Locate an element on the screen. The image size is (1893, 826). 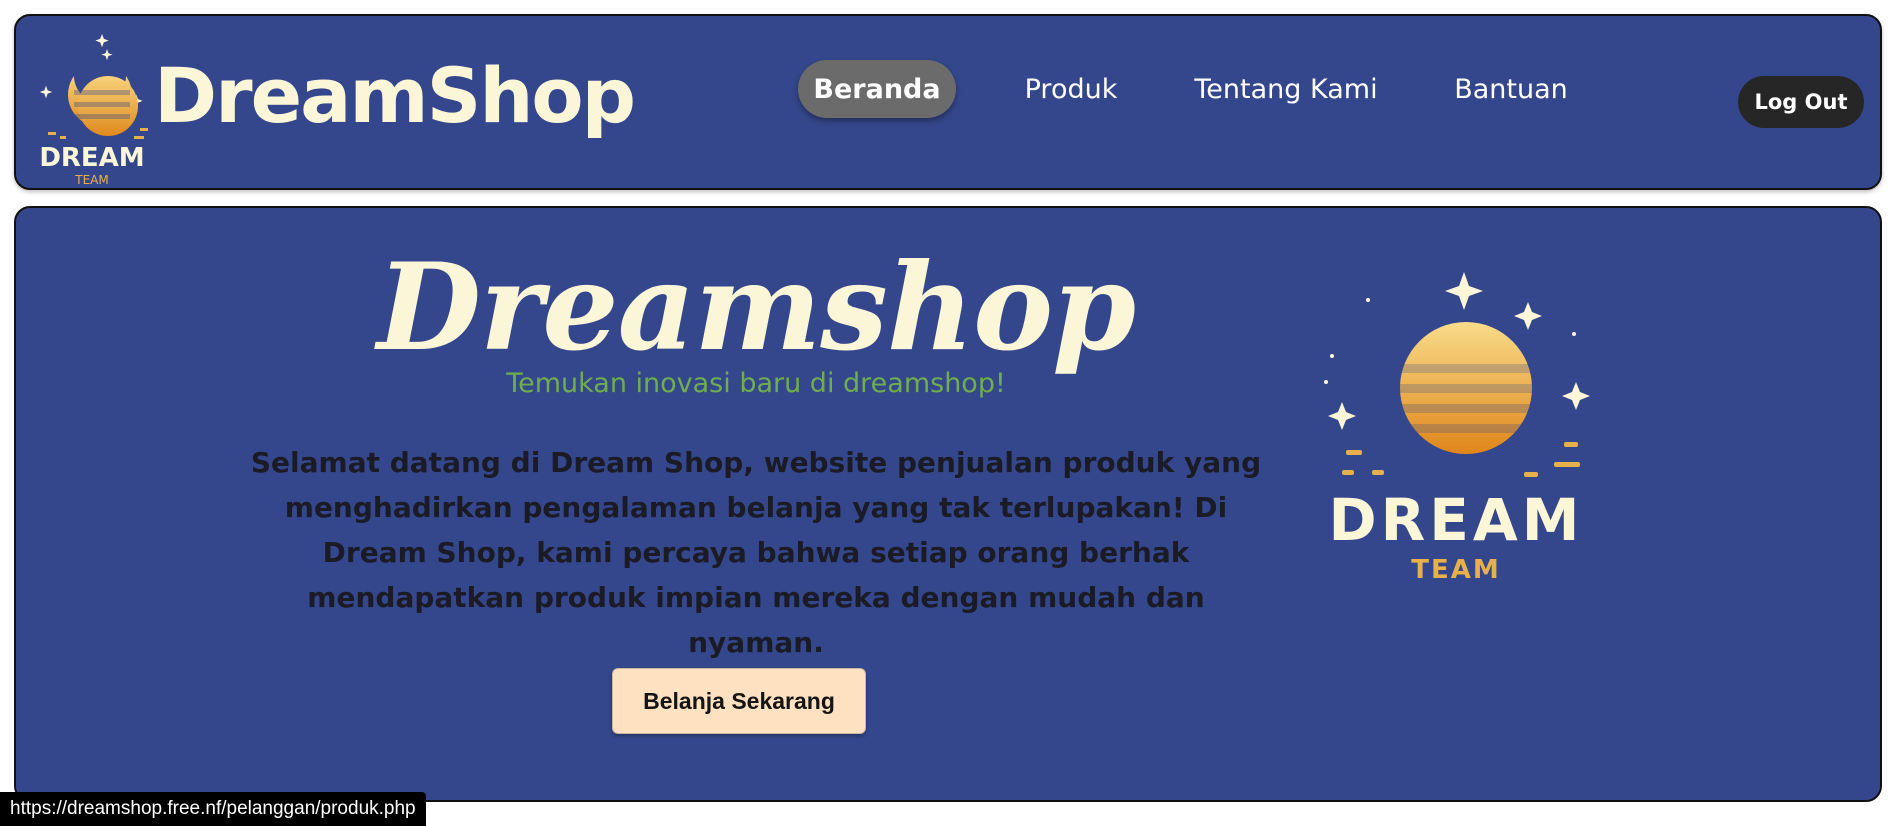
nav-produk: Produk is located at coordinates (1071, 89).